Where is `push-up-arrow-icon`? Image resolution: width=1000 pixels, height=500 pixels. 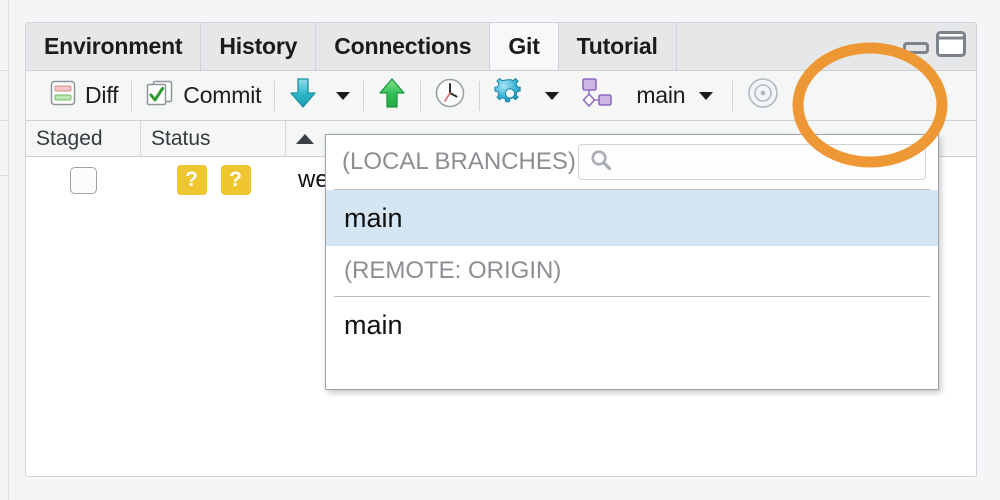 push-up-arrow-icon is located at coordinates (392, 95).